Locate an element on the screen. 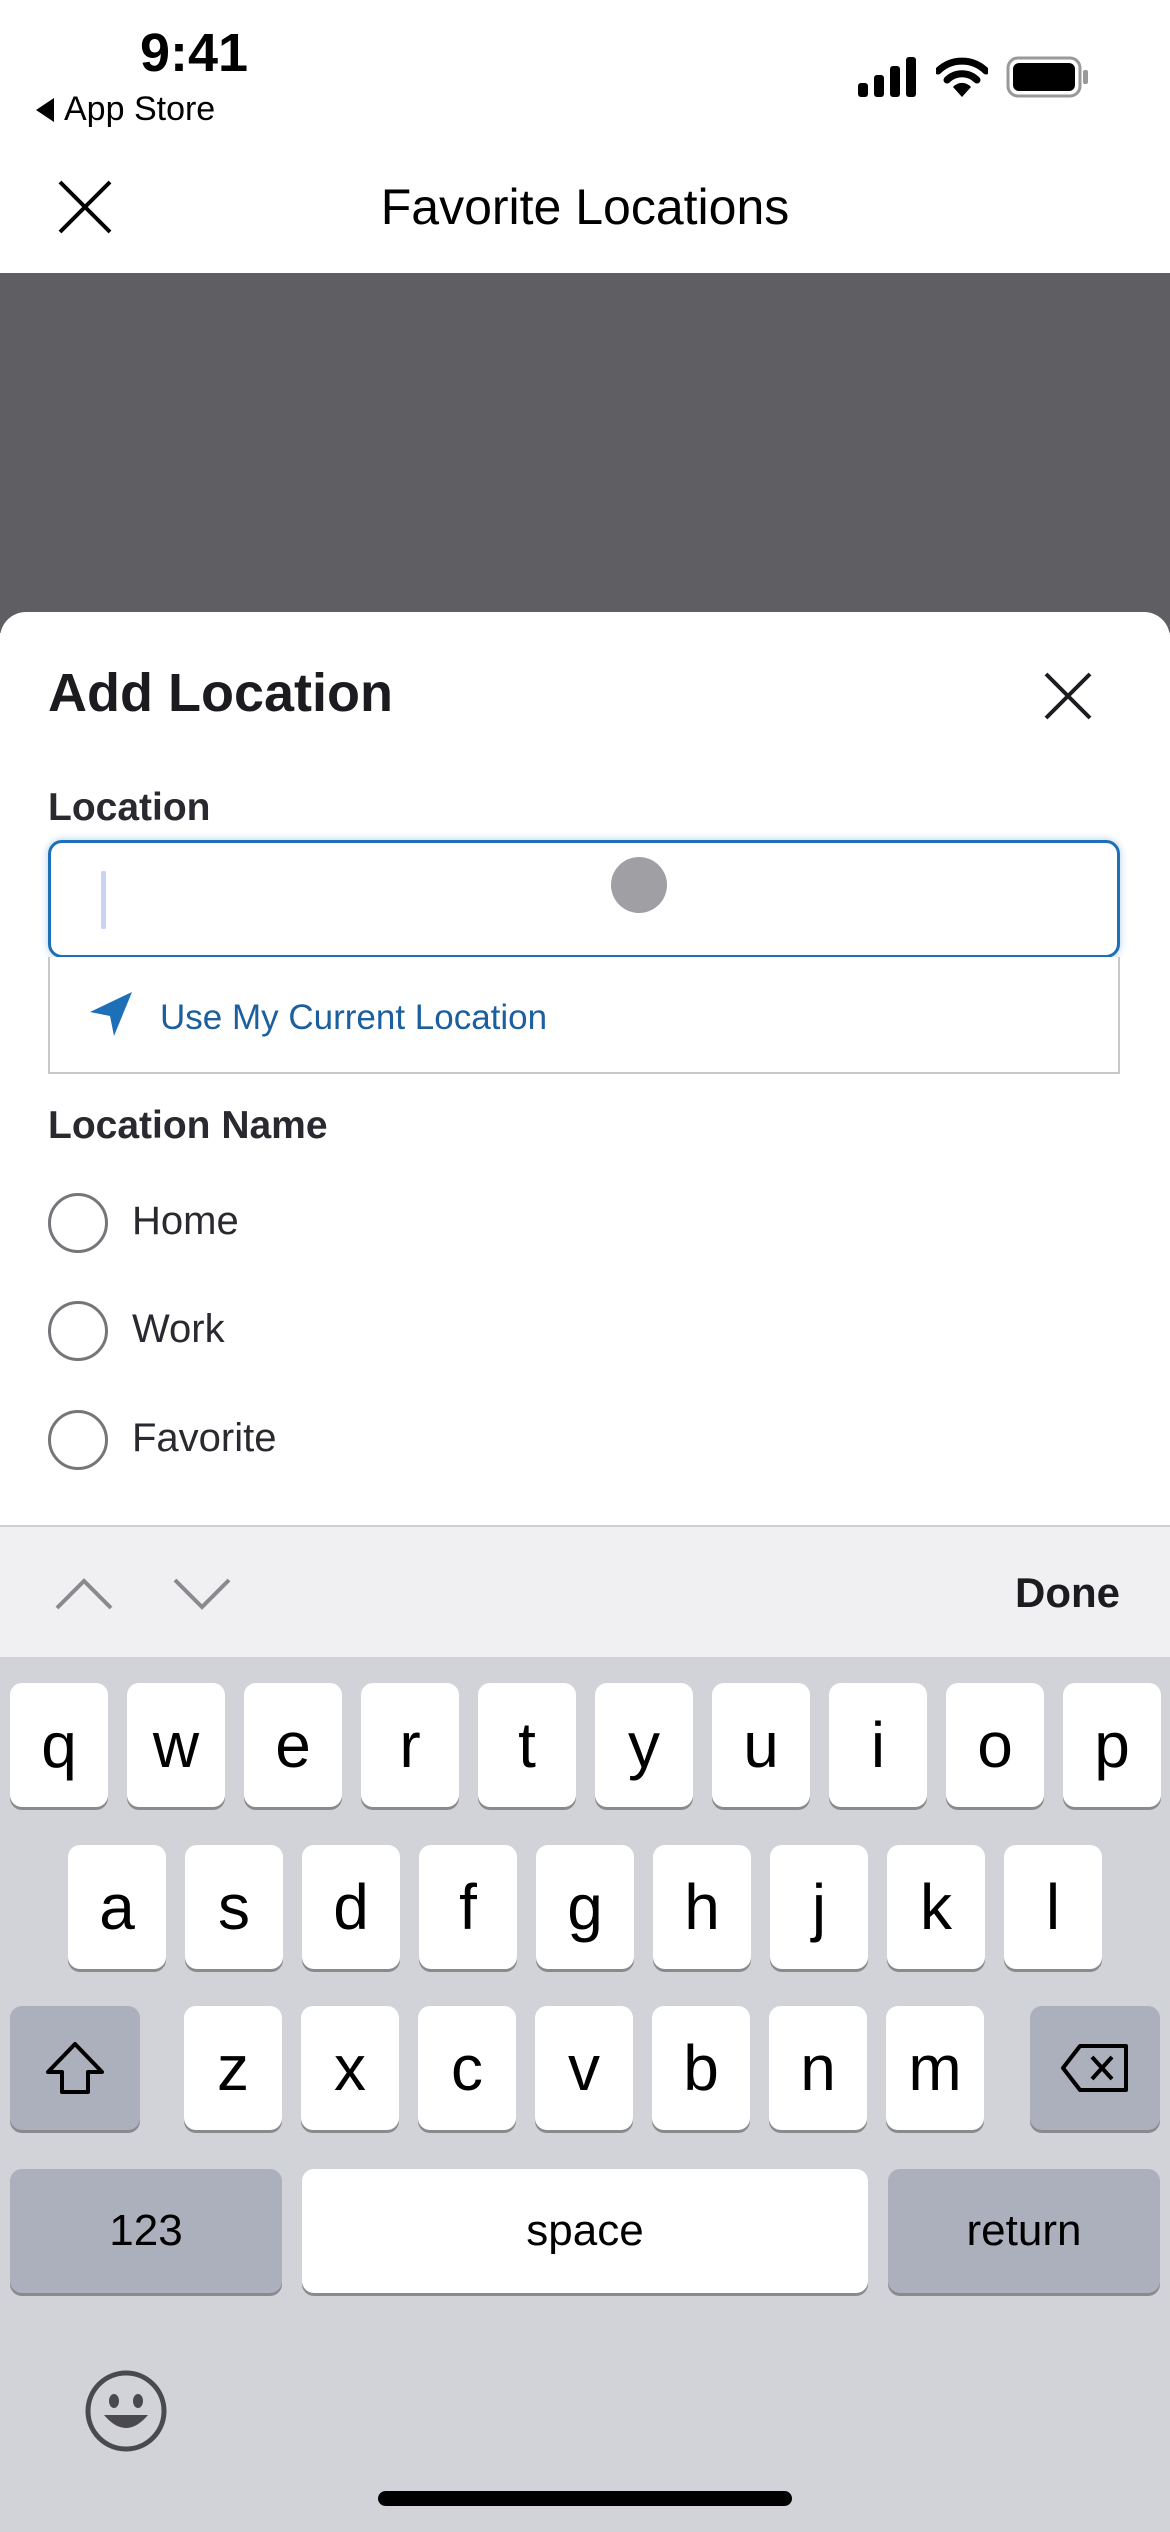 This screenshot has width=1170, height=2532. status-icons is located at coordinates (974, 77).